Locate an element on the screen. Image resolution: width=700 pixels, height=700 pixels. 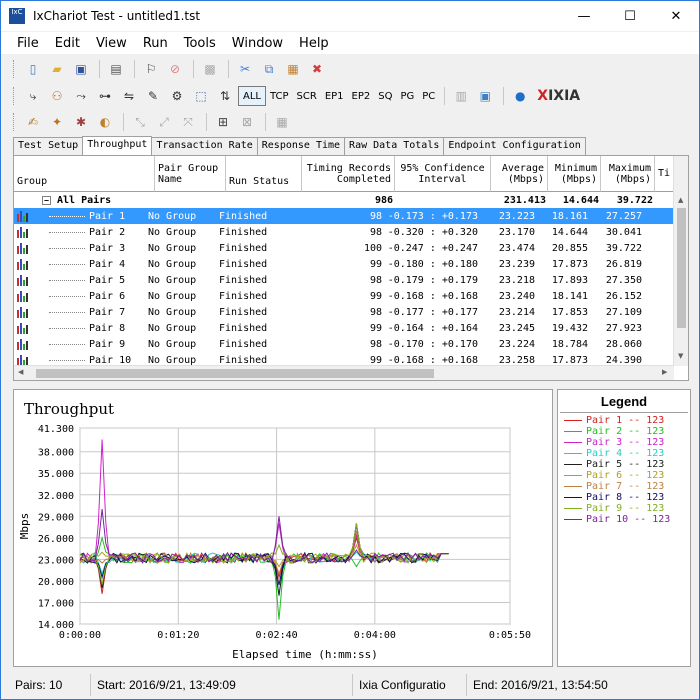
network-wizard-icon: ✱ is located at coordinates (81, 122).